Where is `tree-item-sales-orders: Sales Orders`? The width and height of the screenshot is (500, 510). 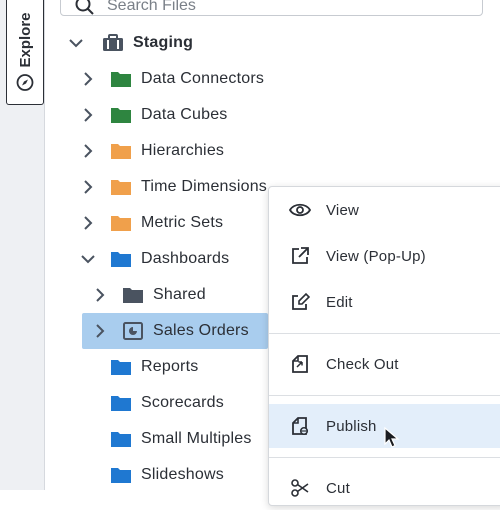 tree-item-sales-orders: Sales Orders is located at coordinates (170, 331).